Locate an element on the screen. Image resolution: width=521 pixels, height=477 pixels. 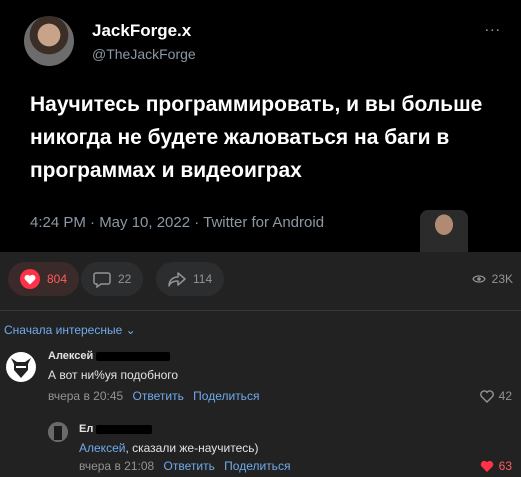
mention-link: Алексей is located at coordinates (102, 448).